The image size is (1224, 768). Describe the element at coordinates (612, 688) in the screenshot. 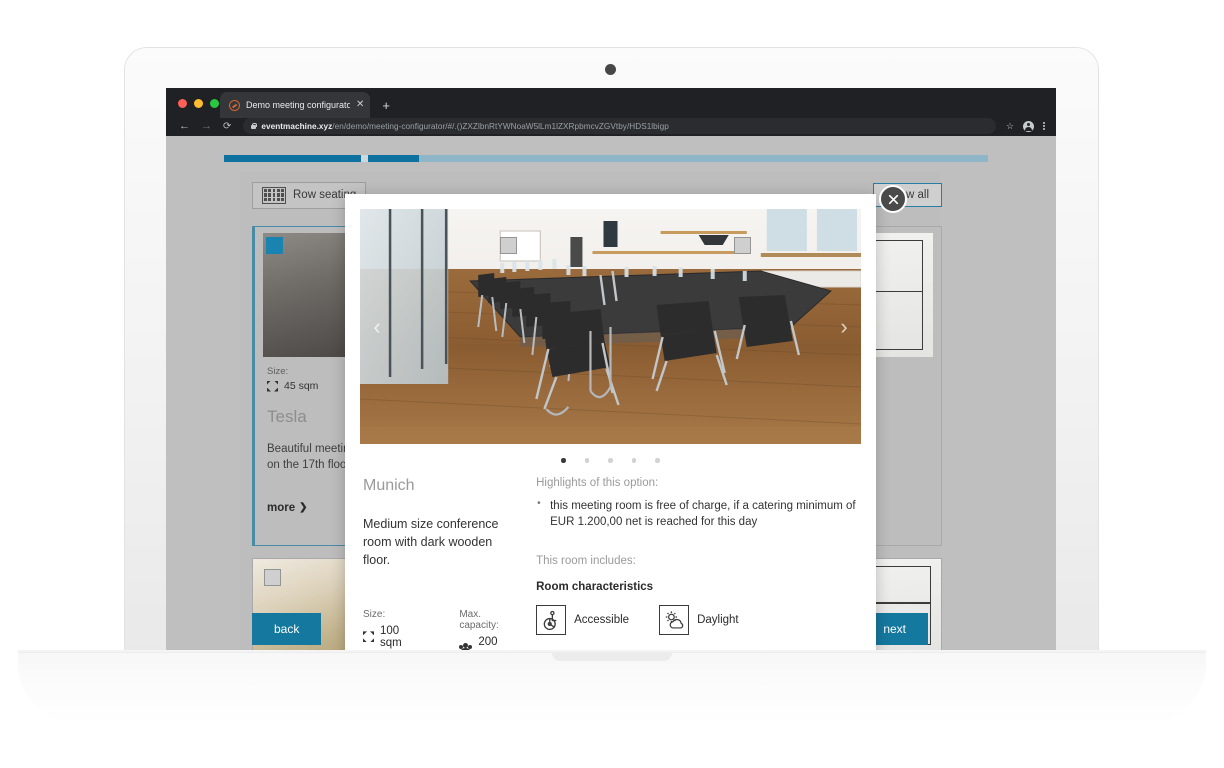

I see `laptop-base` at that location.